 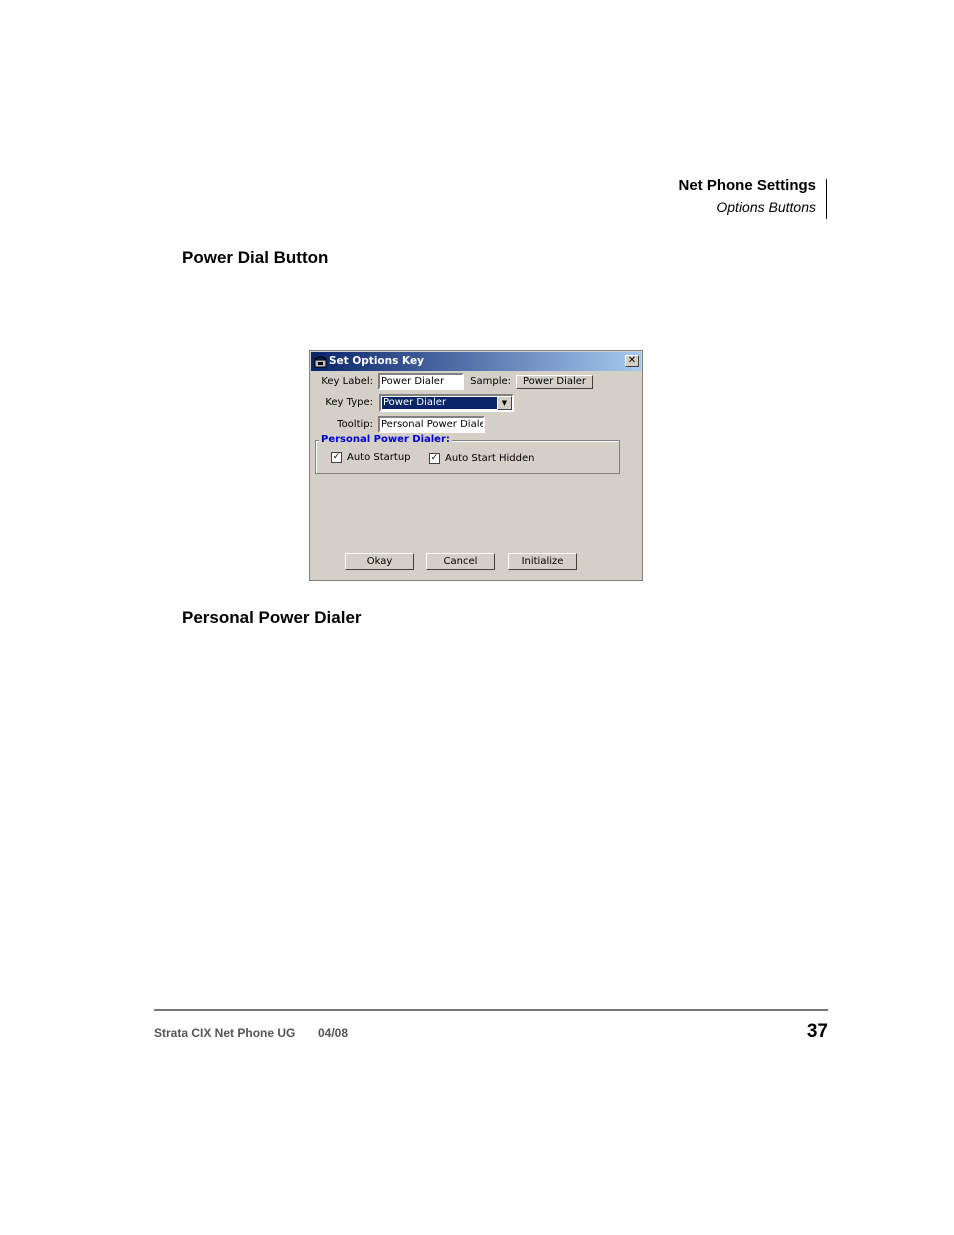 I want to click on close-icon: ✕, so click(x=632, y=360).